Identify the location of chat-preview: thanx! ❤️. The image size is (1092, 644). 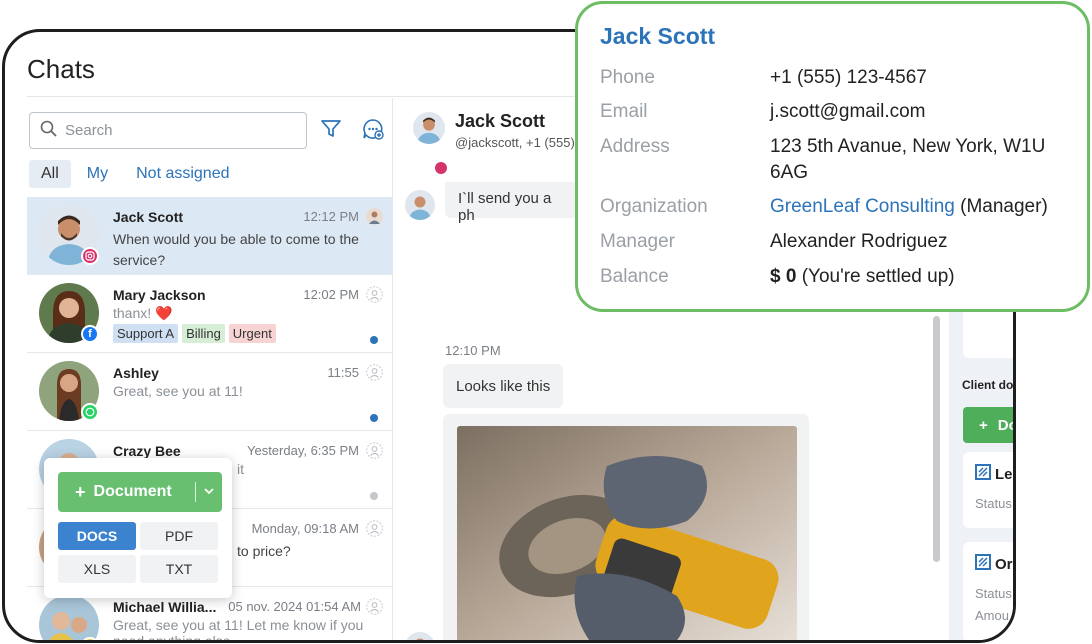
(143, 313).